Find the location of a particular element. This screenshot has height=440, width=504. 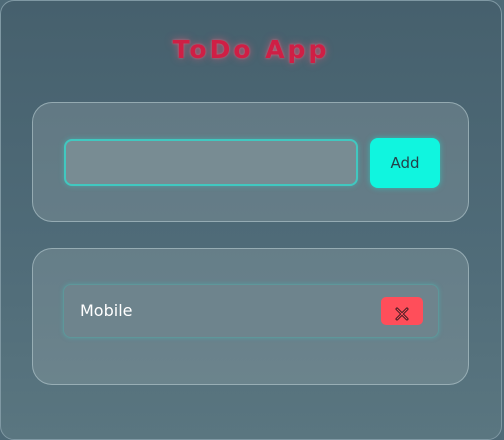

app-title: ToDo App is located at coordinates (251, 49).